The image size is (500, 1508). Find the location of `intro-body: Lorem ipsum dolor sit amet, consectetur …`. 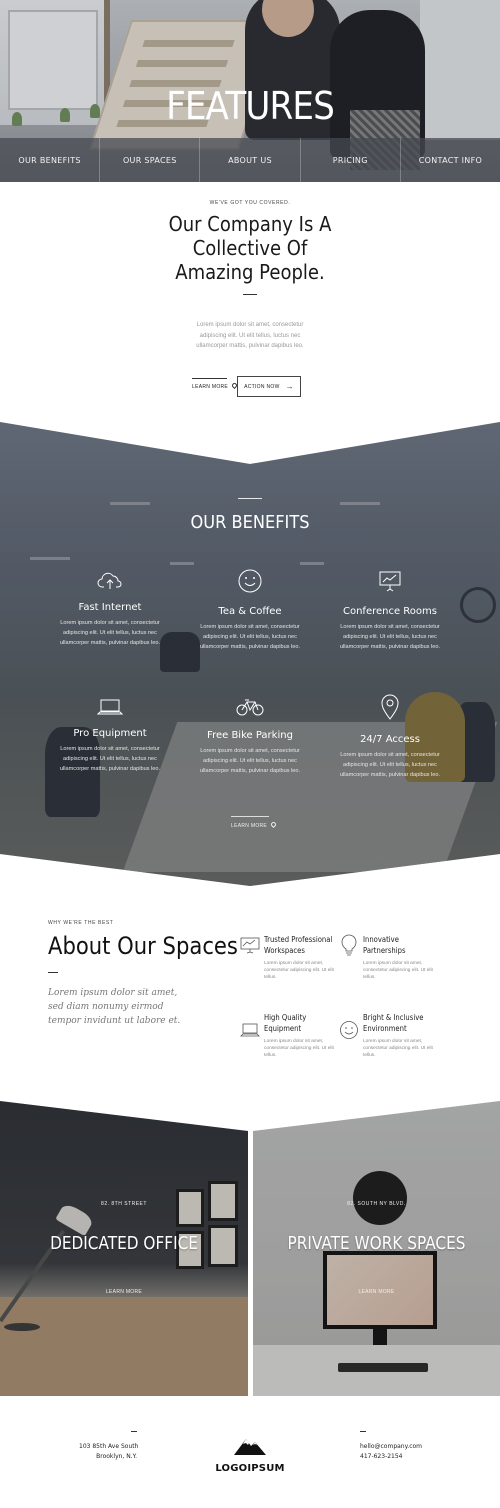

intro-body: Lorem ipsum dolor sit amet, consectetur … is located at coordinates (250, 335).